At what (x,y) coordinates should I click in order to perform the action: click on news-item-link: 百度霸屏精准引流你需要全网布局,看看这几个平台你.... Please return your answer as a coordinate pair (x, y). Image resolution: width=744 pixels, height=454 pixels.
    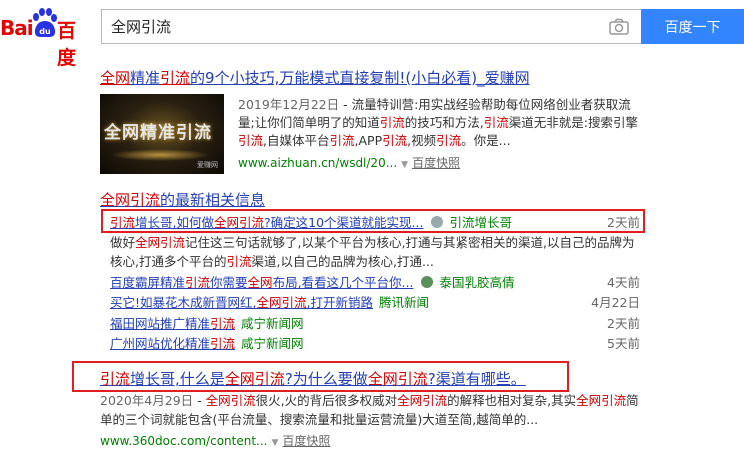
    Looking at the image, I should click on (261, 282).